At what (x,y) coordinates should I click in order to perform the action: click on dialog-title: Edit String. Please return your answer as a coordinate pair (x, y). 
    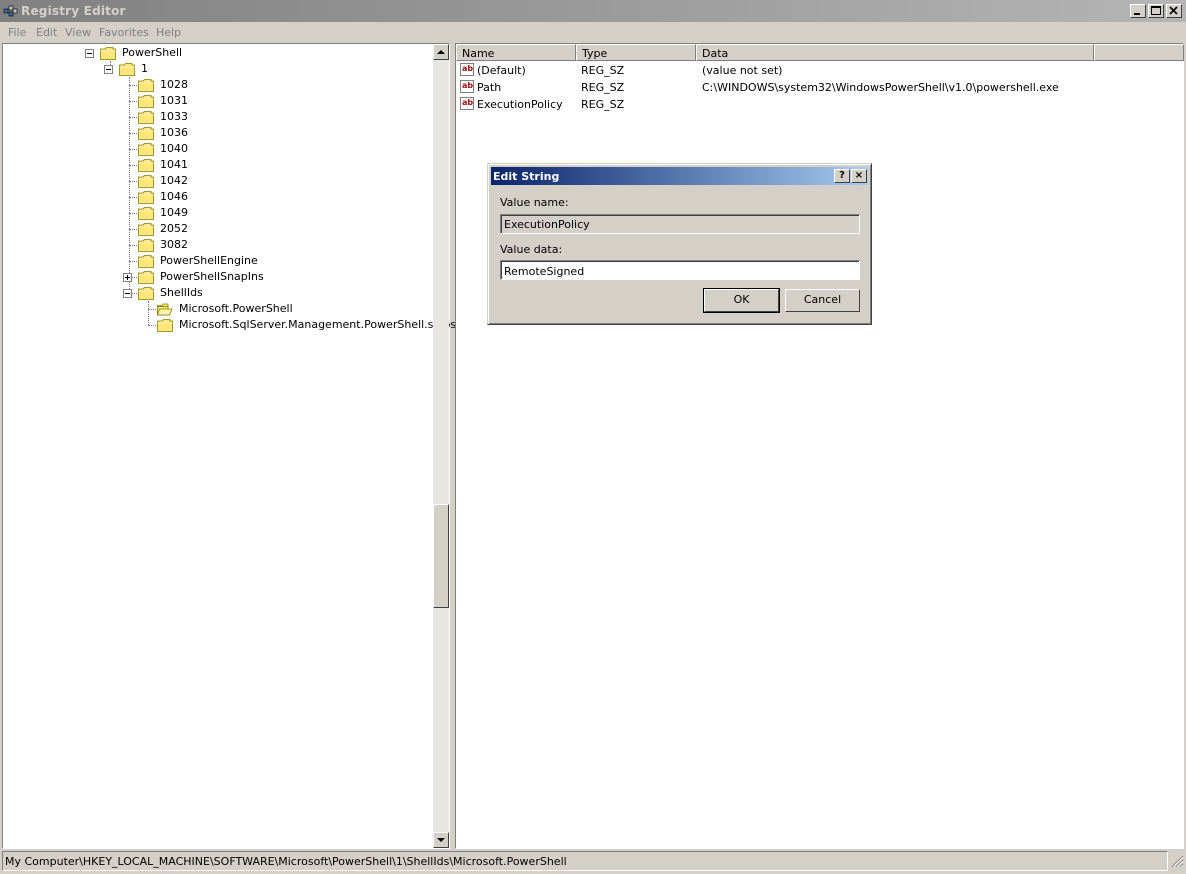
    Looking at the image, I should click on (526, 176).